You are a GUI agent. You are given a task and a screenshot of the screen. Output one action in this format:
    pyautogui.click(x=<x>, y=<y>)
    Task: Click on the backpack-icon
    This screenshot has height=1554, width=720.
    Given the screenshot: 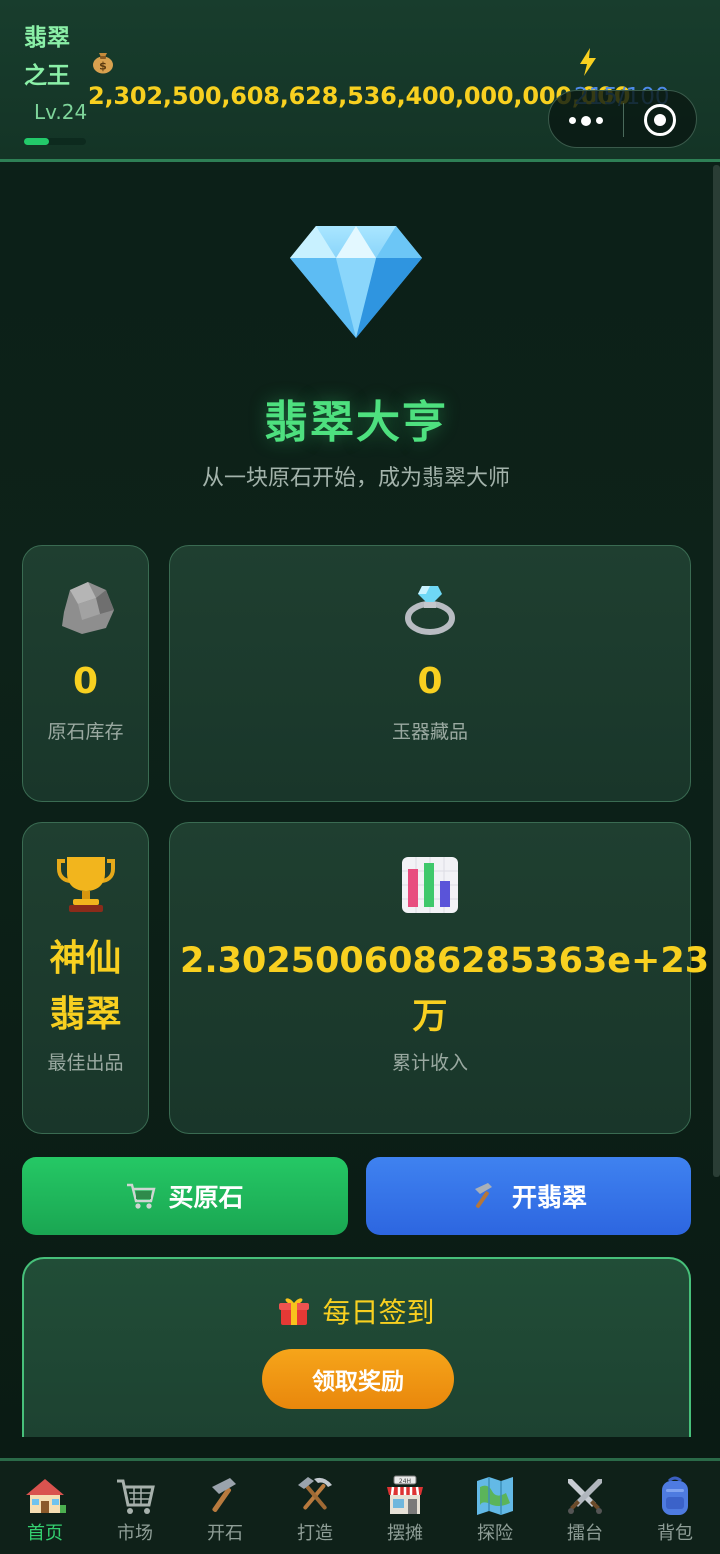 What is the action you would take?
    pyautogui.click(x=675, y=1495)
    